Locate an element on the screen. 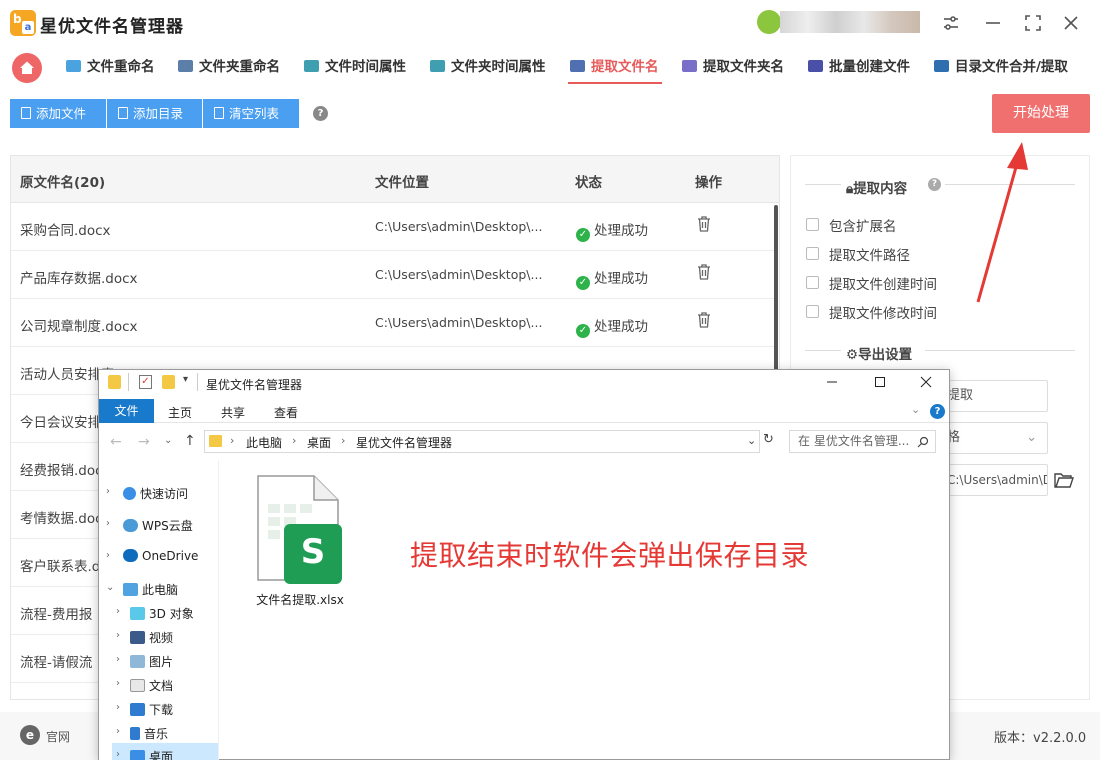 This screenshot has height=760, width=1100. music-icon is located at coordinates (135, 733).